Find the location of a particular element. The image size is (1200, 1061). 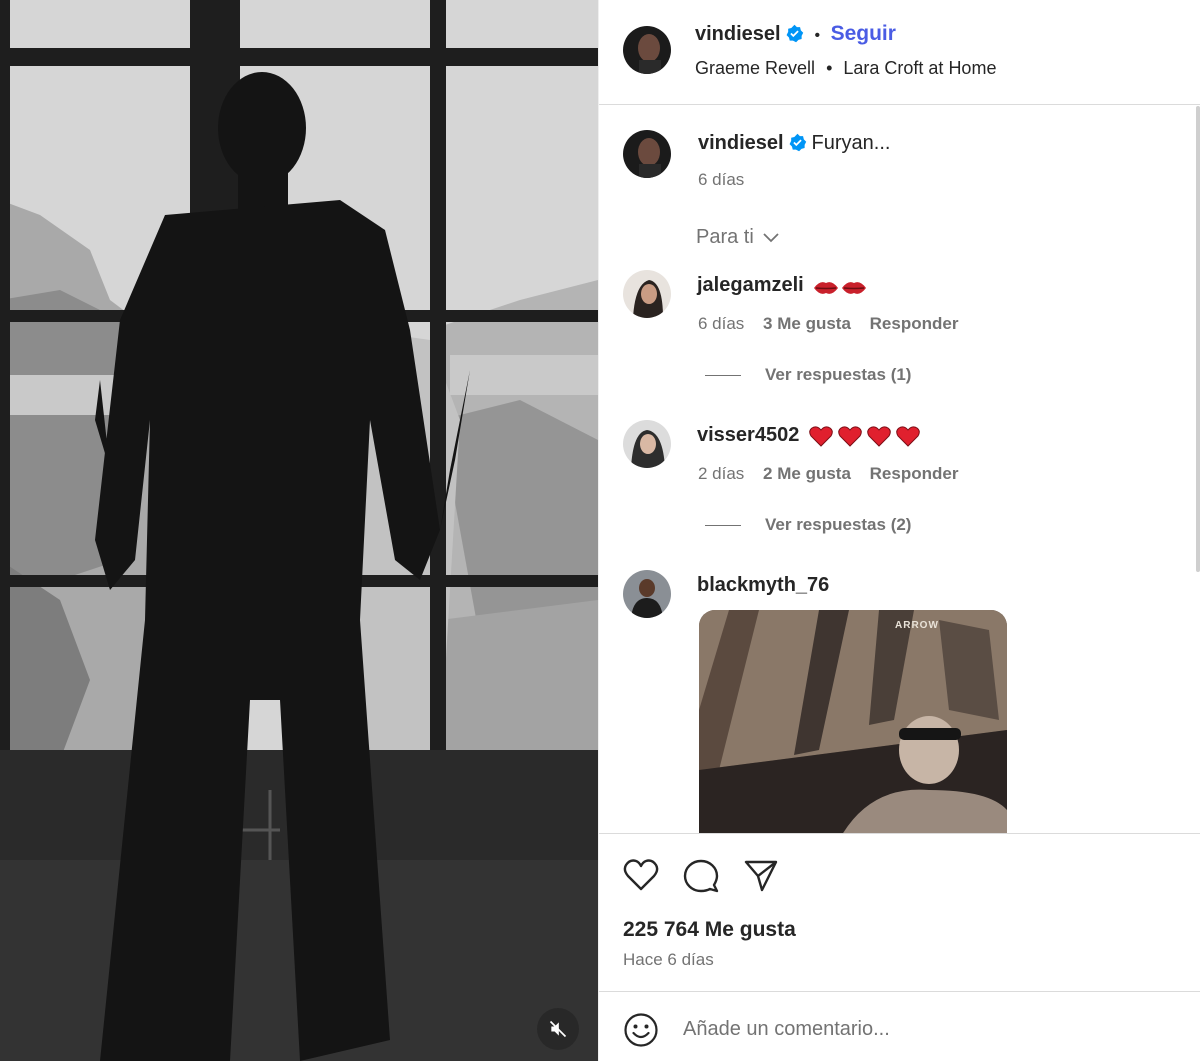

commenter-username: visser4502 is located at coordinates (748, 435).